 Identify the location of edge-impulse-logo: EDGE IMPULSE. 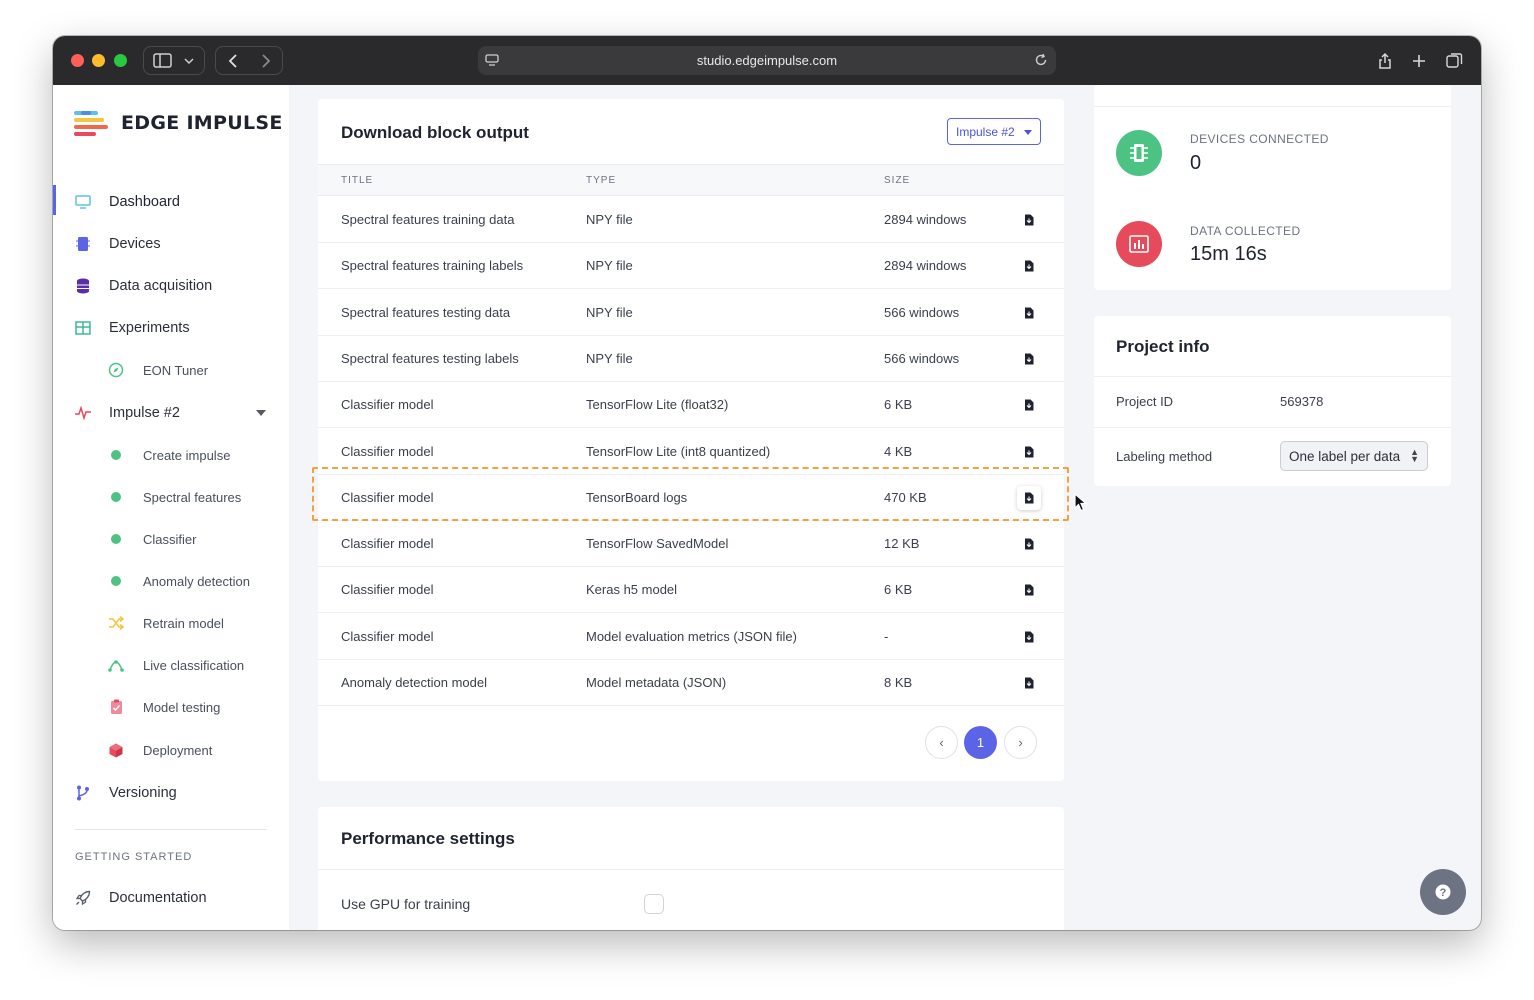
(178, 123).